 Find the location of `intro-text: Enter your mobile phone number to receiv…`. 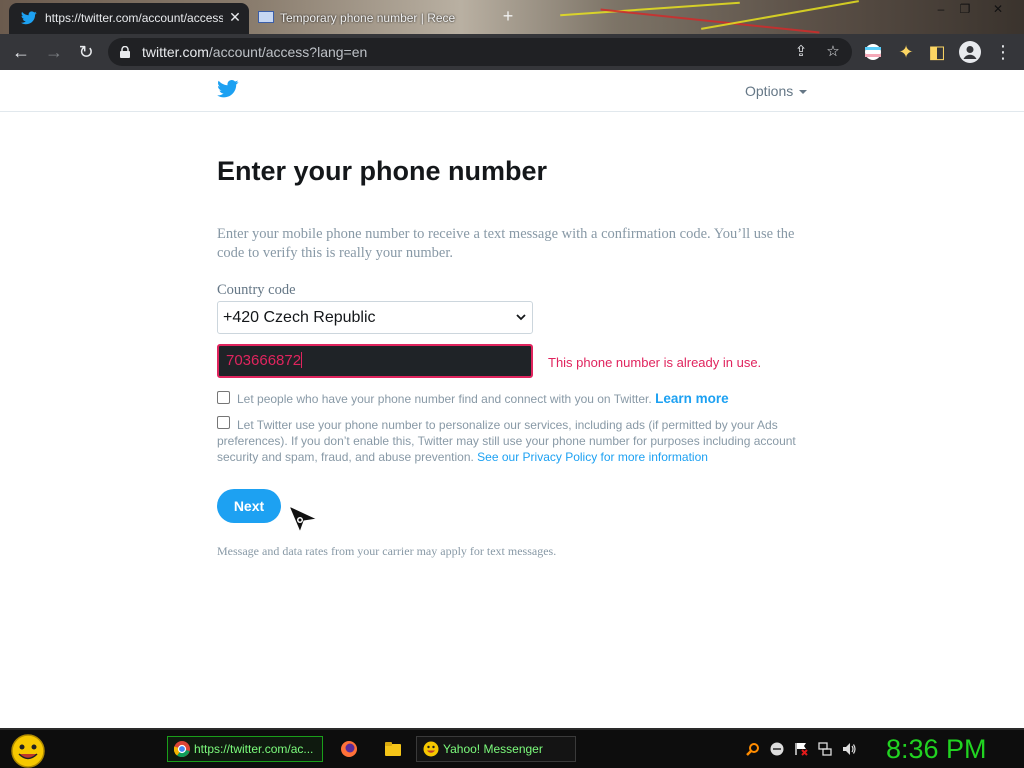

intro-text: Enter your mobile phone number to receiv… is located at coordinates (506, 243).